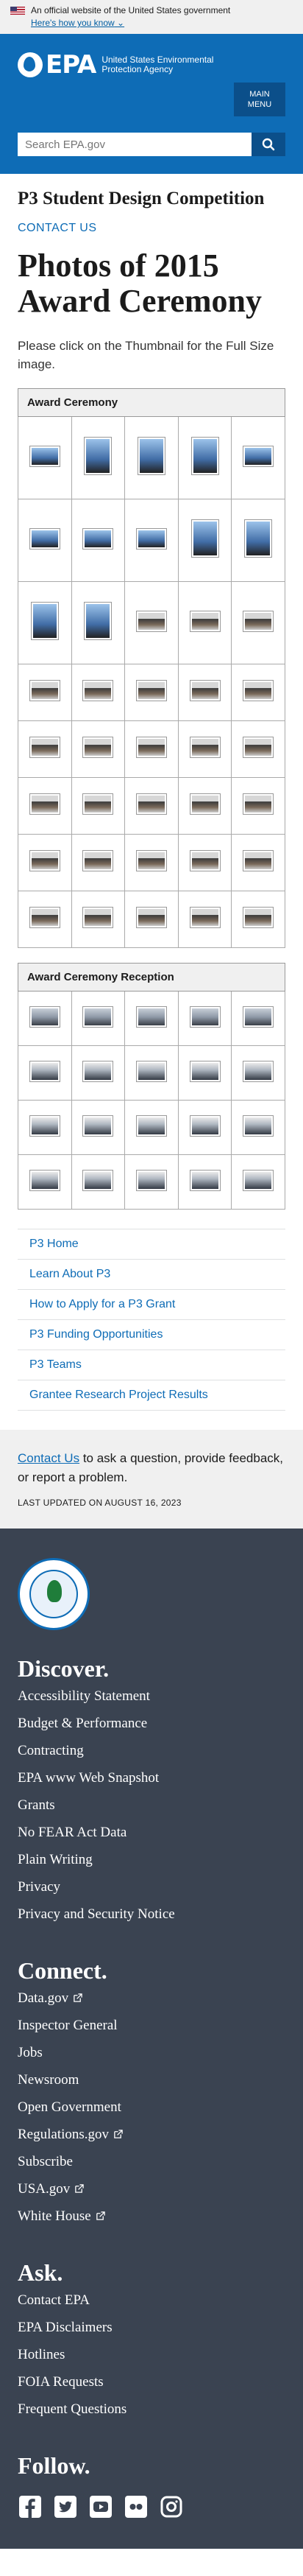 This screenshot has height=2576, width=303. Describe the element at coordinates (151, 1805) in the screenshot. I see `footer-link-grants: Grants` at that location.